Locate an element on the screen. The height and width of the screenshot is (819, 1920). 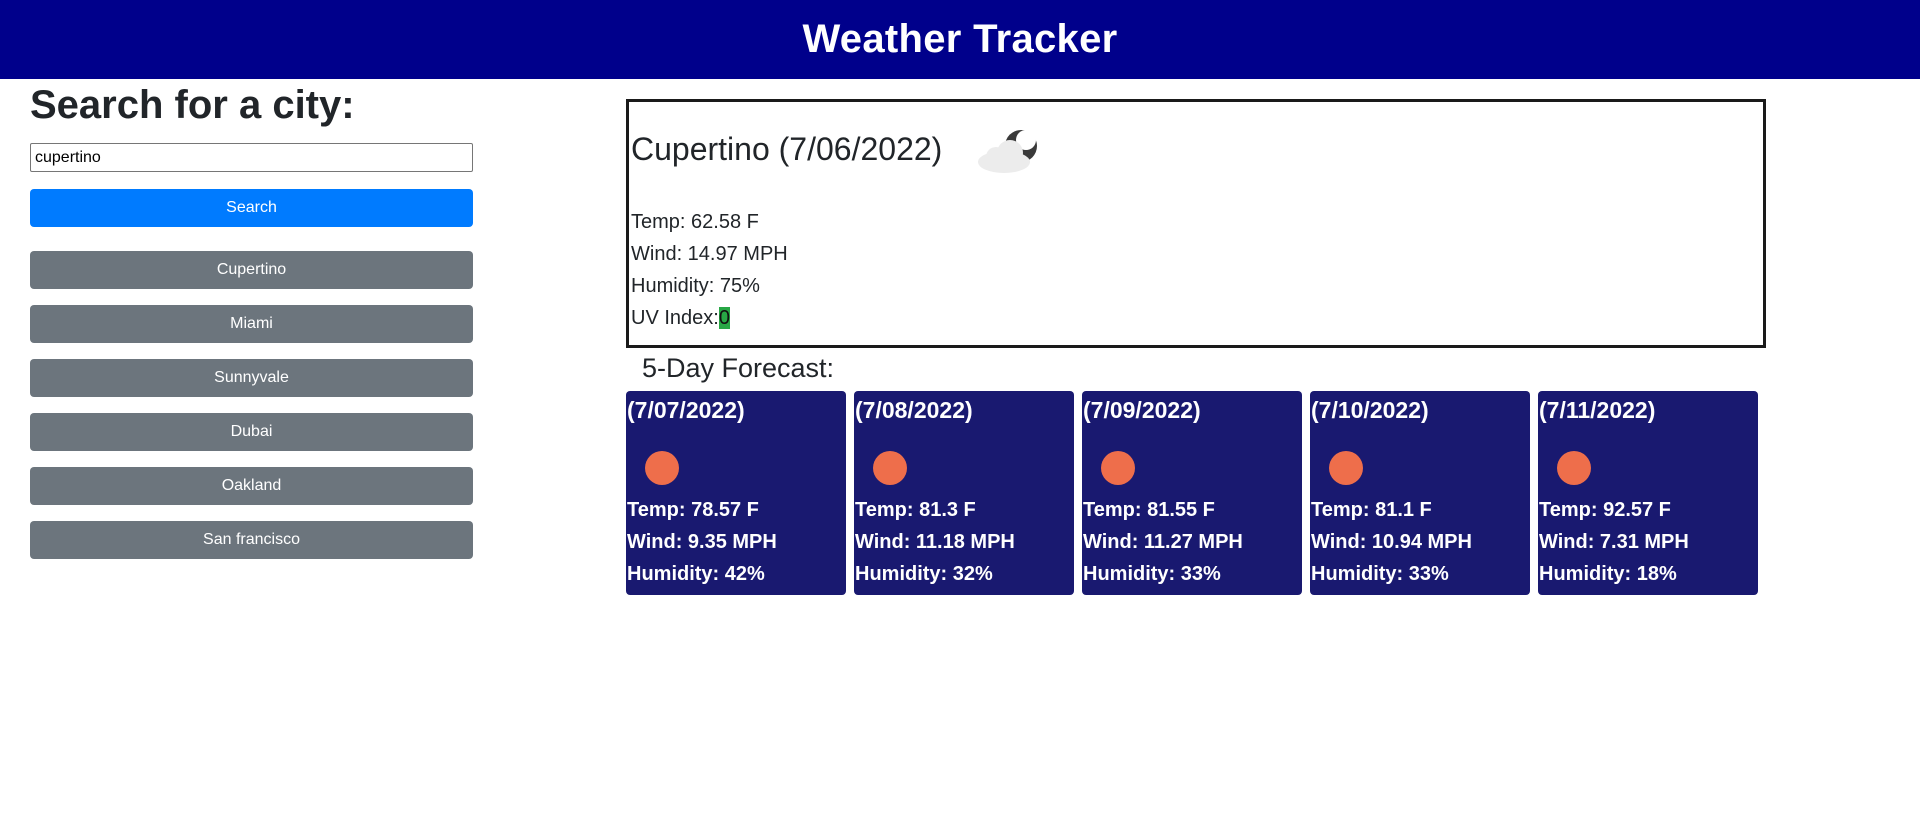
forecast-temp: Temp: 81.1 F is located at coordinates (1371, 510).